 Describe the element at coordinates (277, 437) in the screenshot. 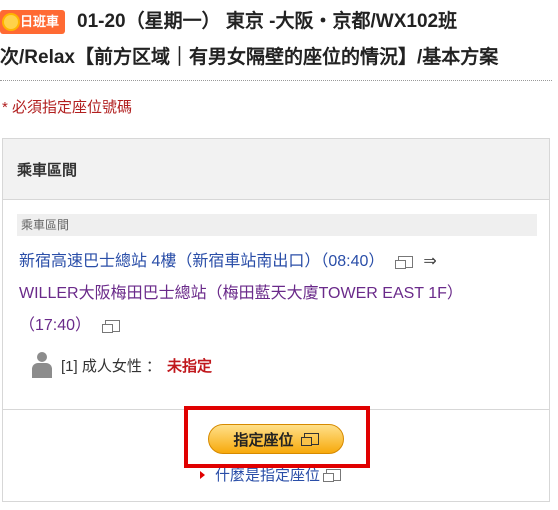

I see `highlight-box` at that location.